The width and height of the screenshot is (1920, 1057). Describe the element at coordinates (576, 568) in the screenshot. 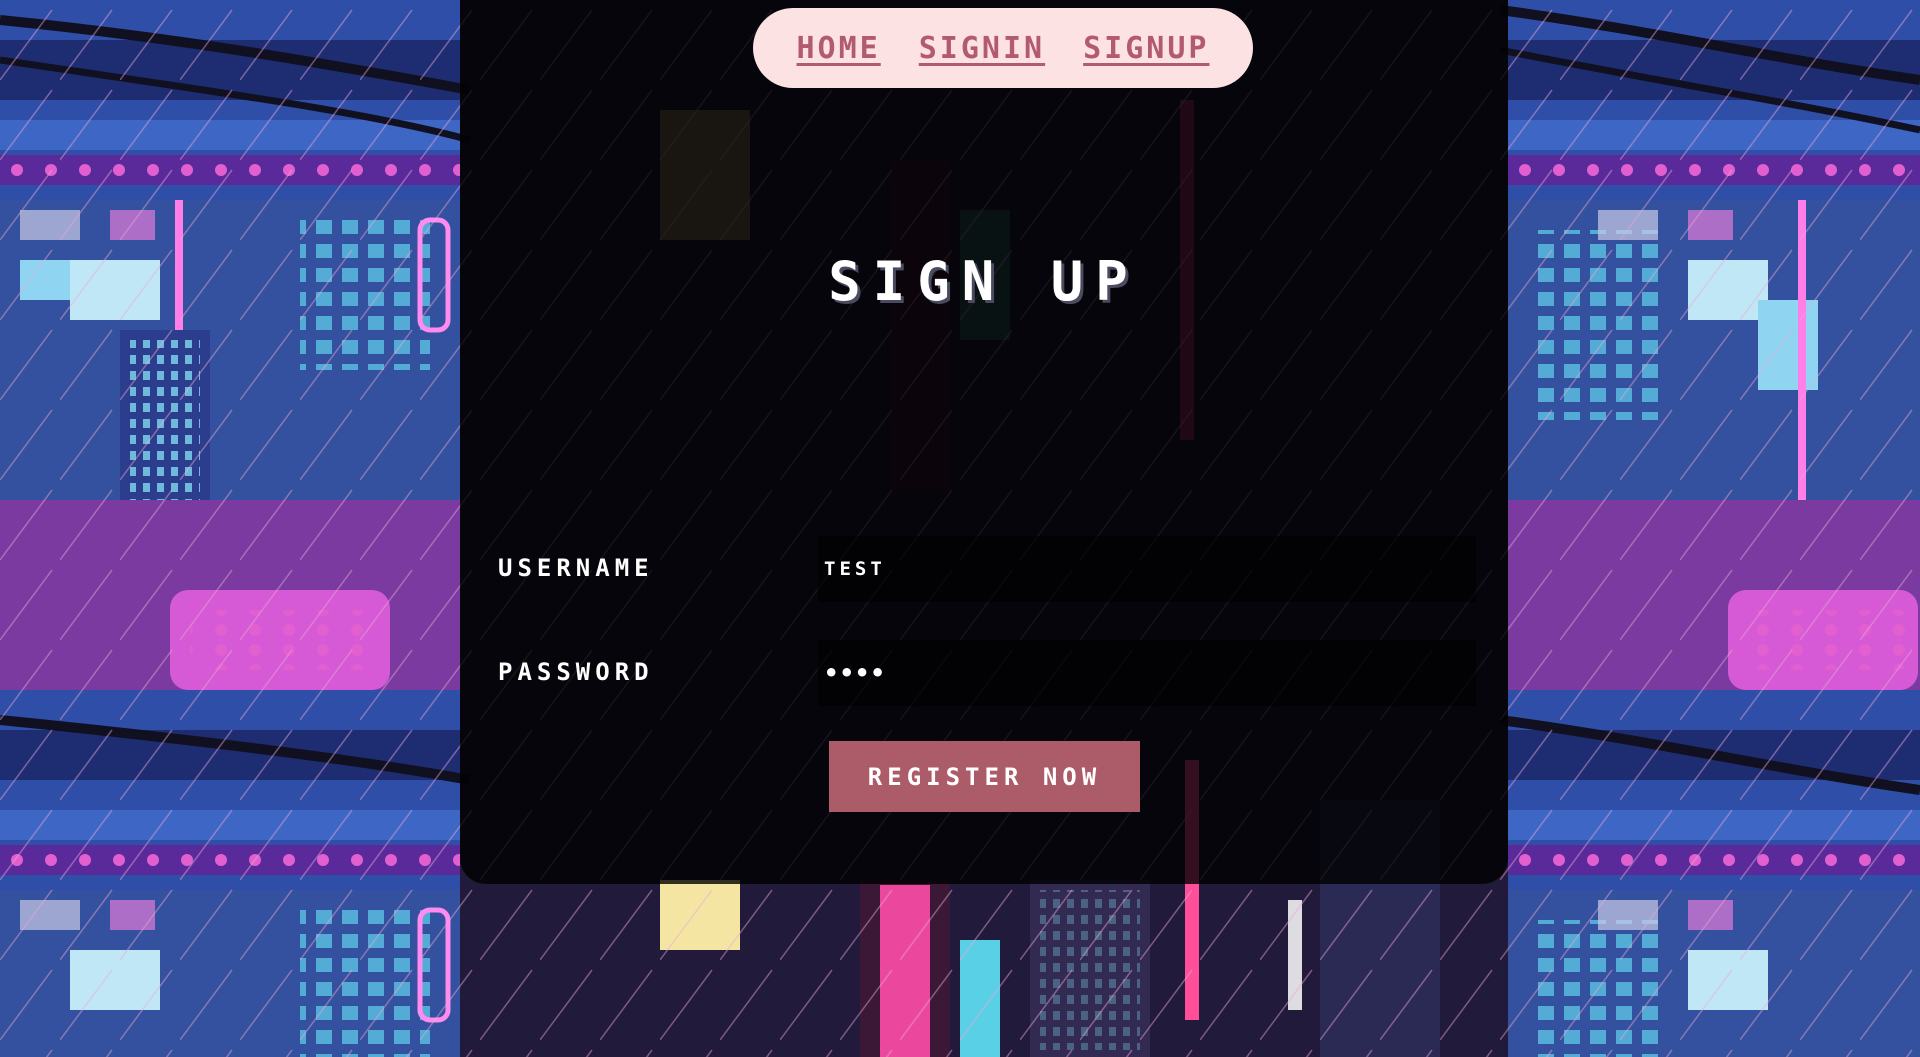

I see `username-label: USERNAME` at that location.